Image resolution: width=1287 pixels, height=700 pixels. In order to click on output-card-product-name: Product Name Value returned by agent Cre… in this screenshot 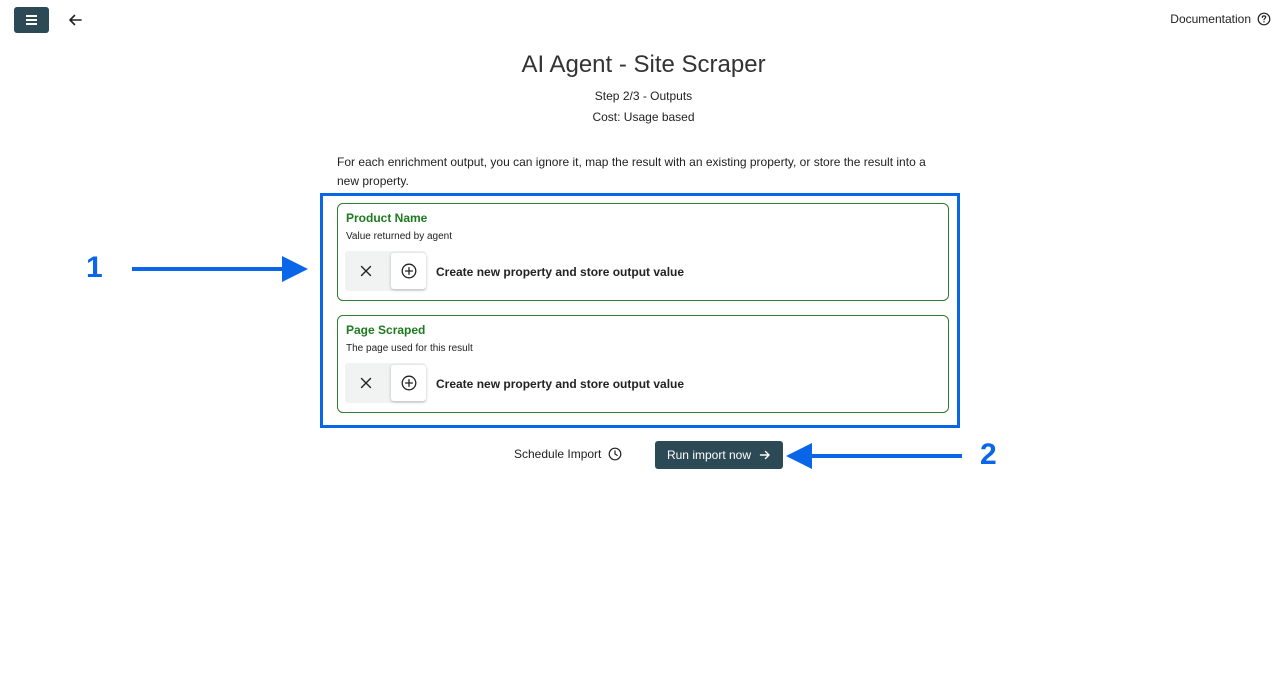, I will do `click(643, 252)`.